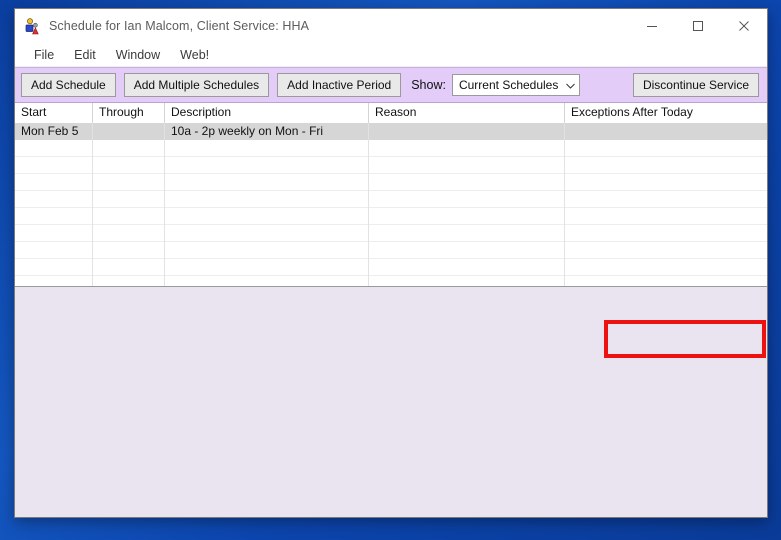  Describe the element at coordinates (666, 113) in the screenshot. I see `column-header-exceptions: Exceptions After Today` at that location.